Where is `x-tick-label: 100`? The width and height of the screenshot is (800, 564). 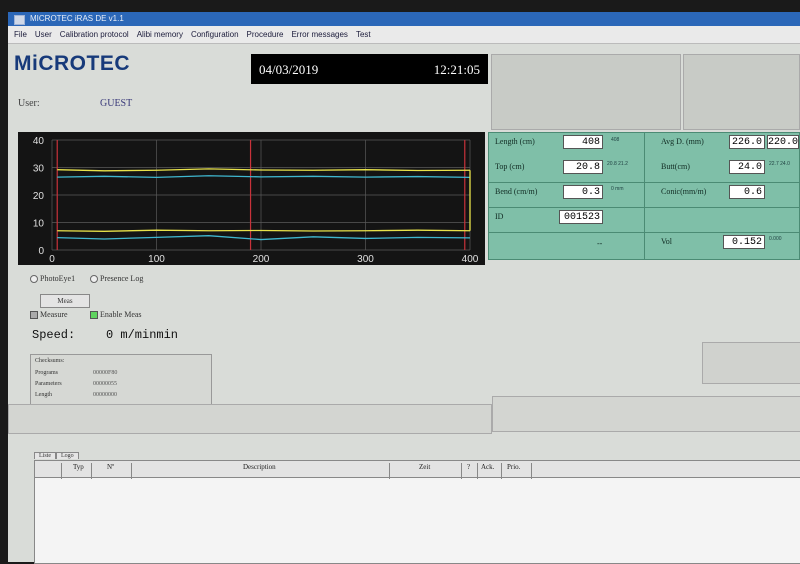 x-tick-label: 100 is located at coordinates (156, 259).